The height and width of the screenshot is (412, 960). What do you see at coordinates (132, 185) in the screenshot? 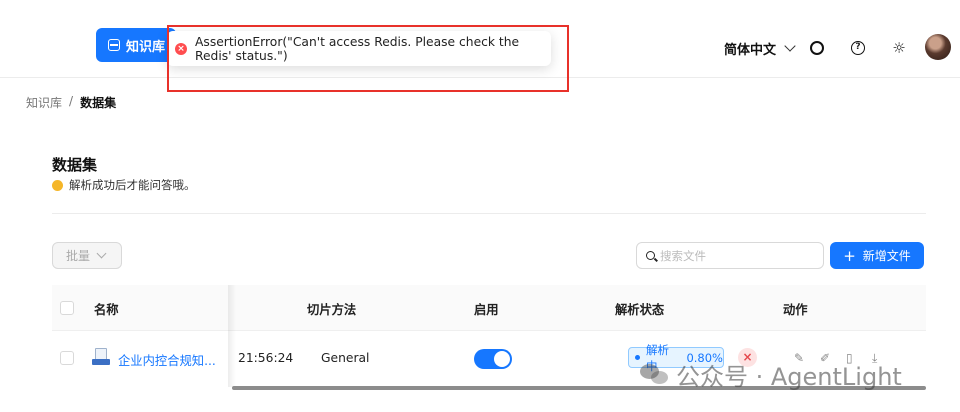
I see `hint-text: 解析成功后才能问答哦。` at bounding box center [132, 185].